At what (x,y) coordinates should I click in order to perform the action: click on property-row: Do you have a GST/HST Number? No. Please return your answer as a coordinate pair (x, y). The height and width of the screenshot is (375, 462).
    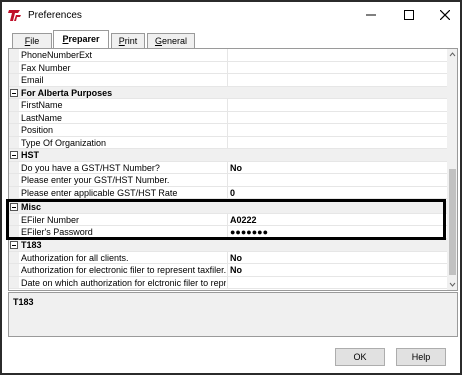
    Looking at the image, I should click on (228, 167).